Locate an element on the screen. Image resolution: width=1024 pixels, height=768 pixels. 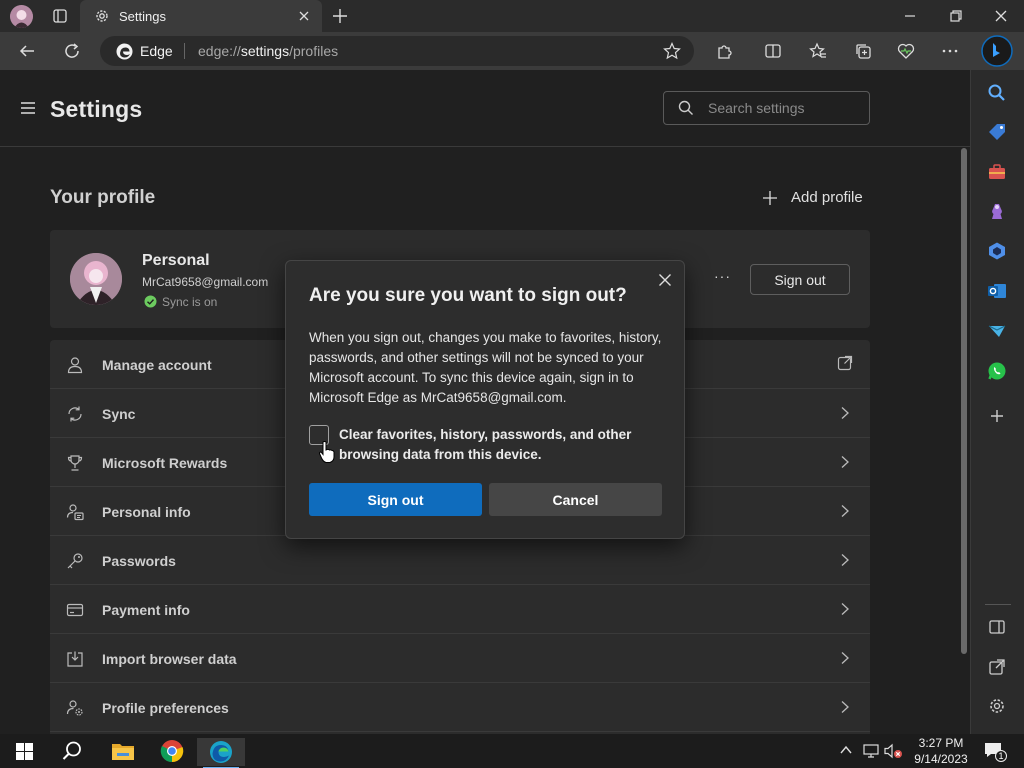
clock: 3:27 PM 9/14/2023 is located at coordinates (941, 751).